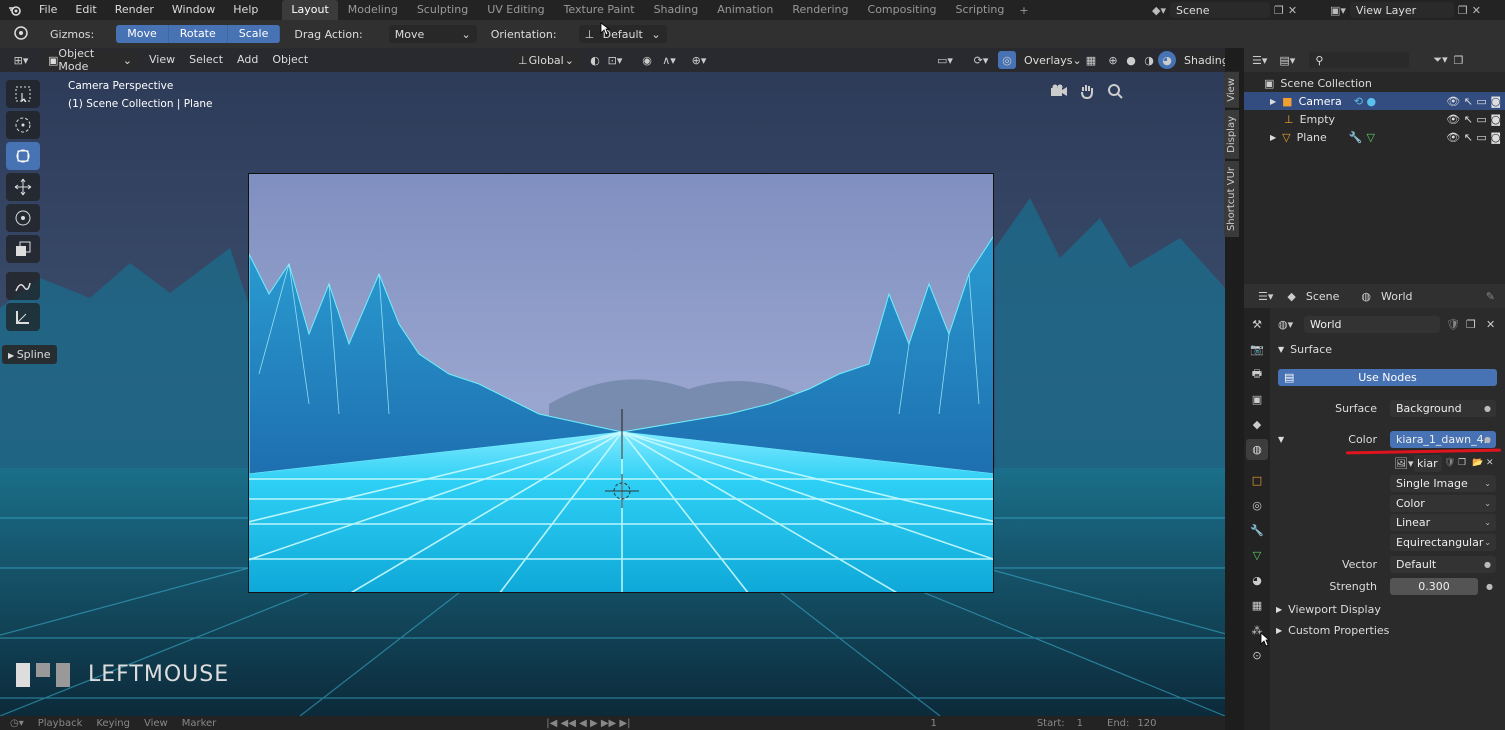 The image size is (1505, 730). Describe the element at coordinates (1489, 586) in the screenshot. I see `node-socket-icon: ●` at that location.